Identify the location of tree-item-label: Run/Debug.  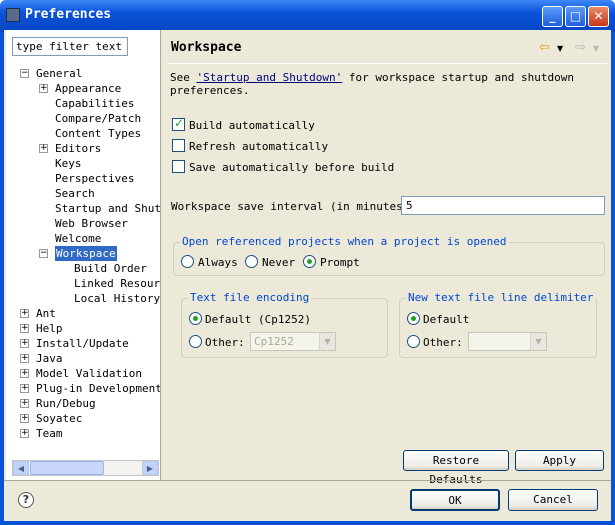
(66, 403).